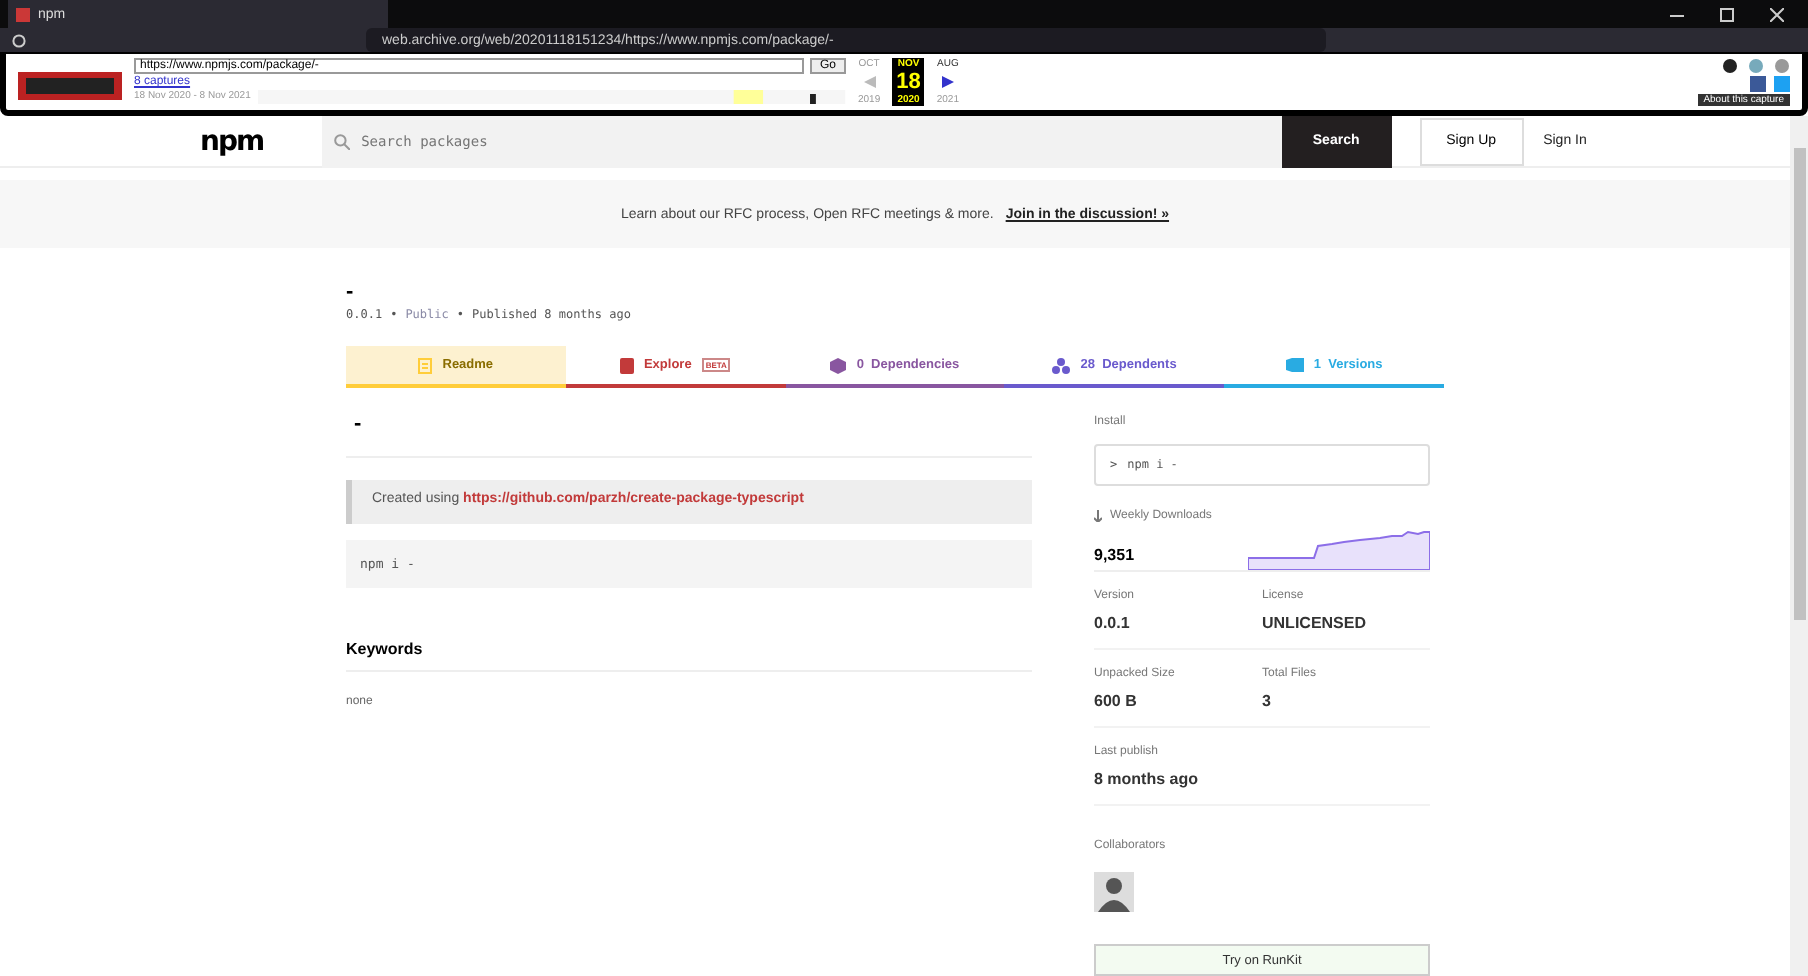  I want to click on help-icon, so click(1756, 66).